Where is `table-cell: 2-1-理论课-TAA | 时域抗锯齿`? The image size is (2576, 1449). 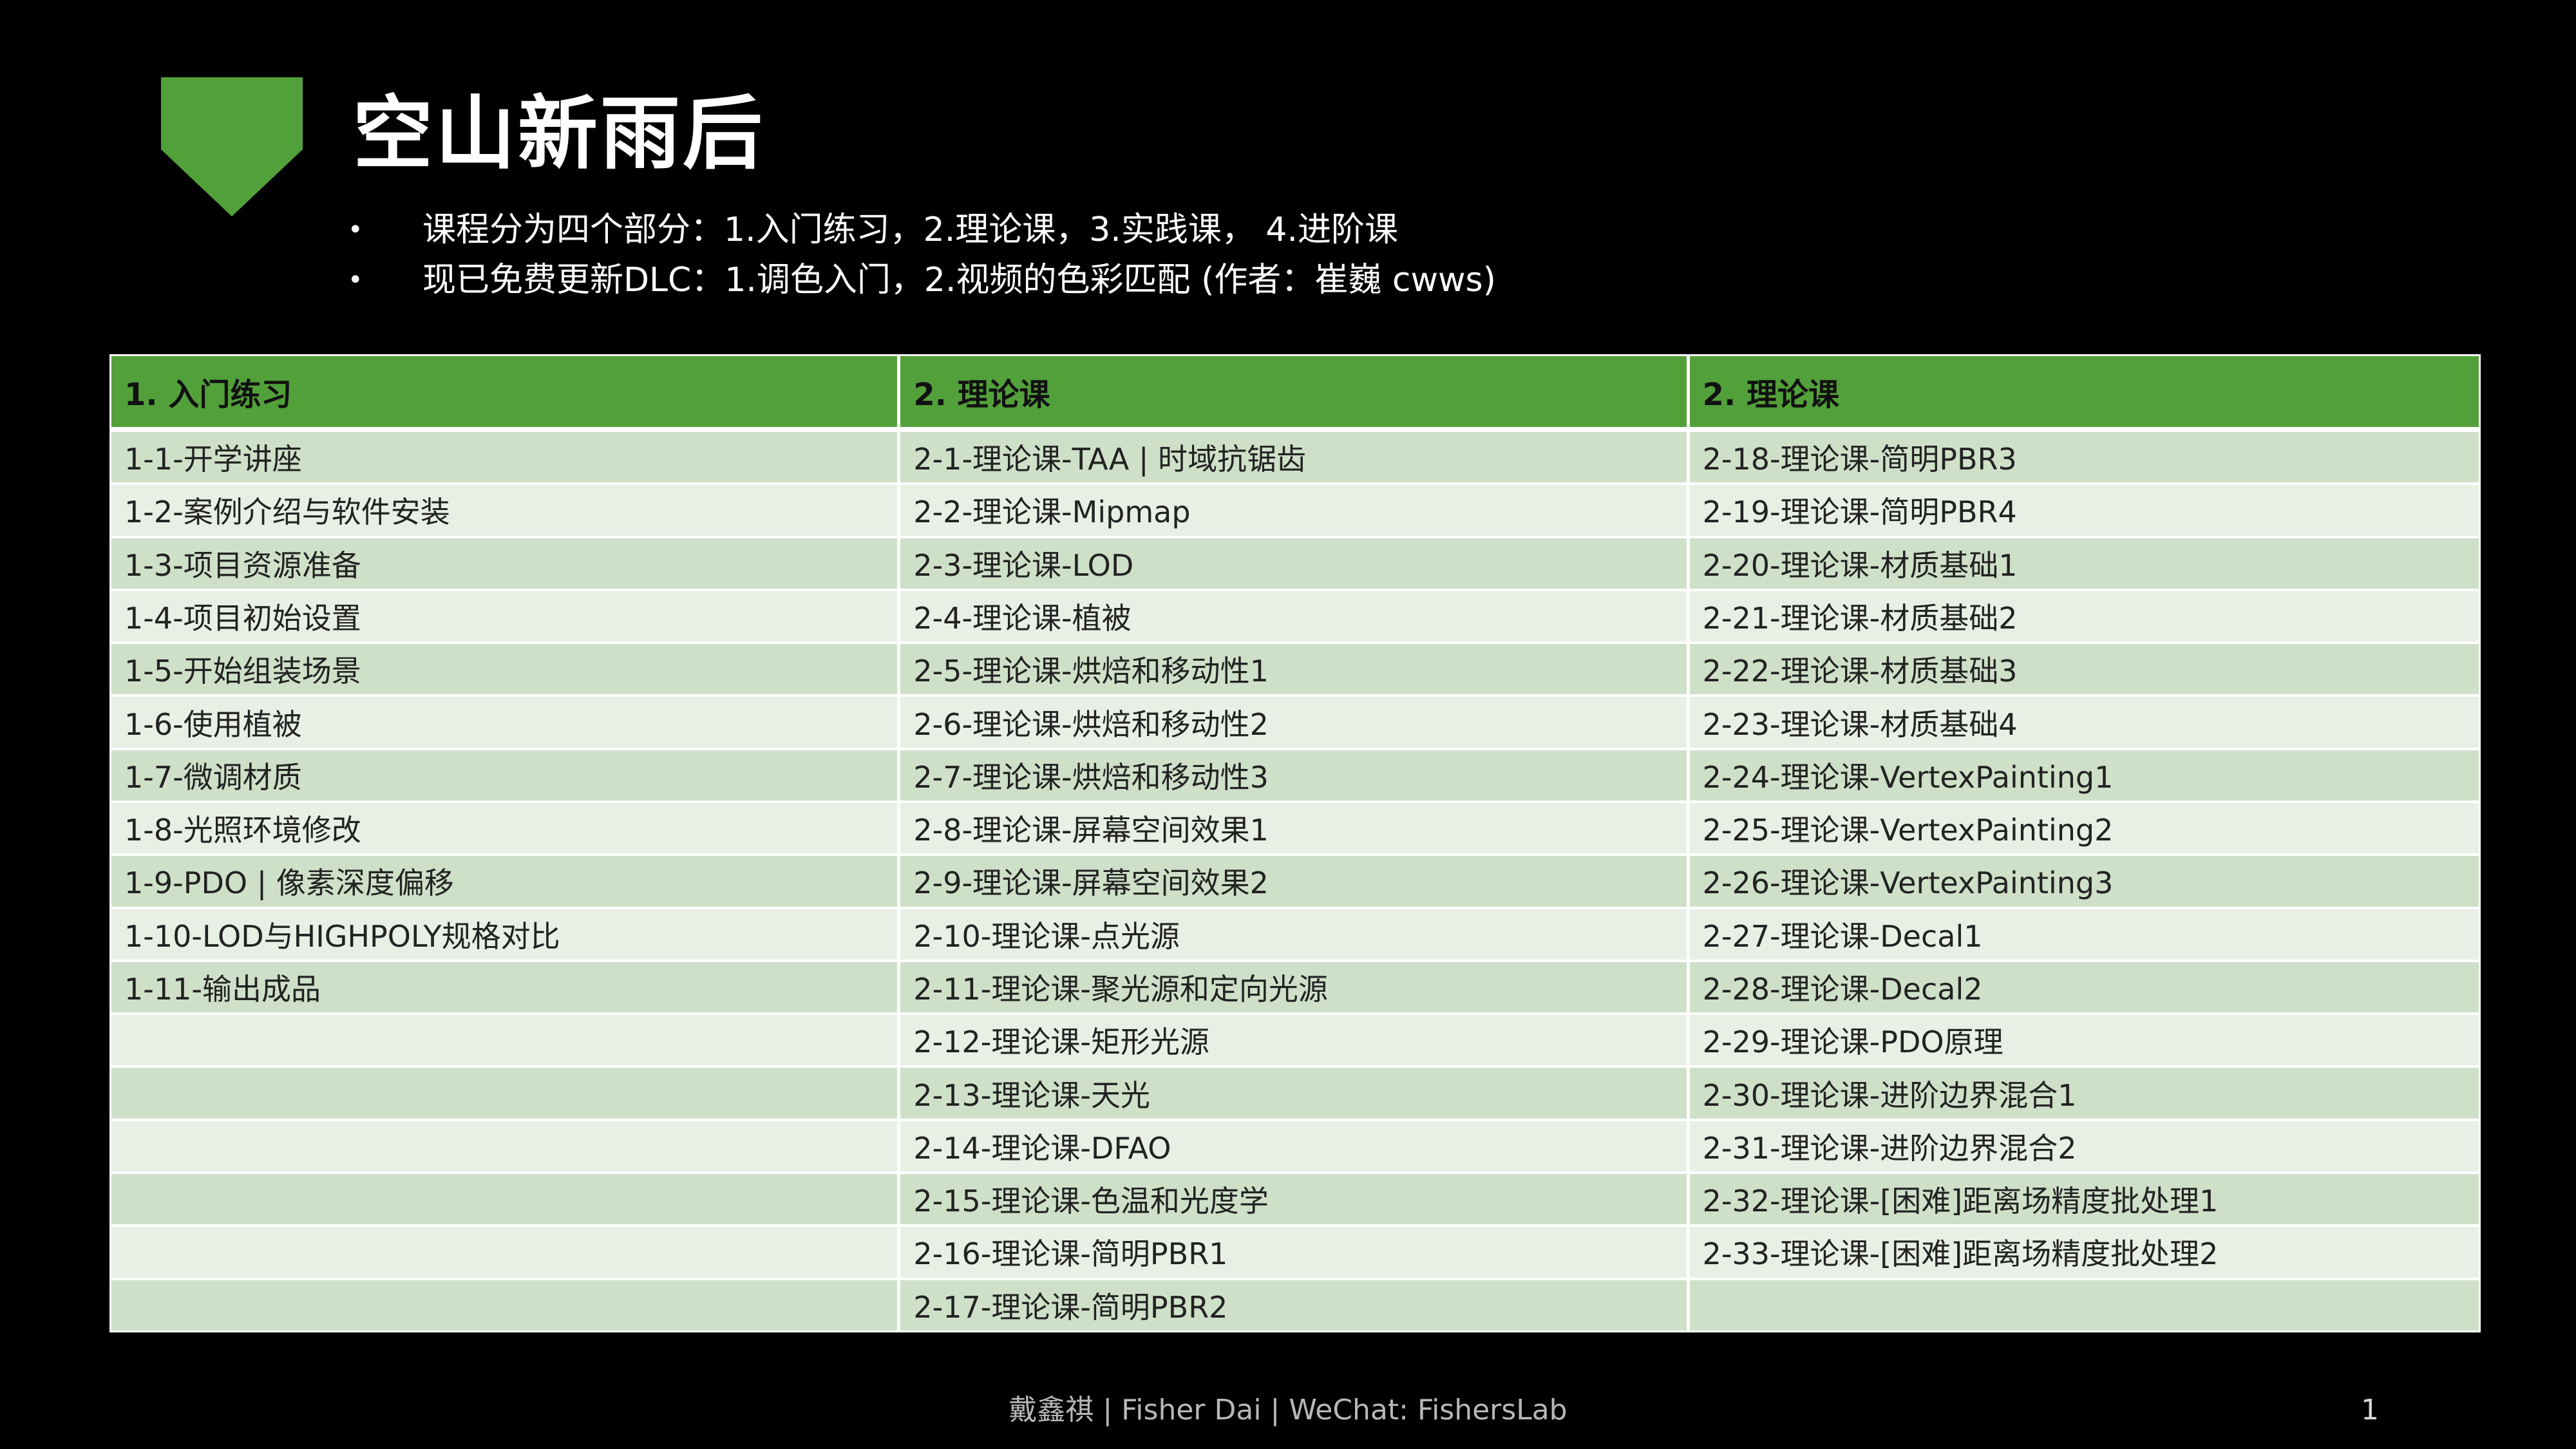 table-cell: 2-1-理论课-TAA | 时域抗锯齿 is located at coordinates (1295, 459).